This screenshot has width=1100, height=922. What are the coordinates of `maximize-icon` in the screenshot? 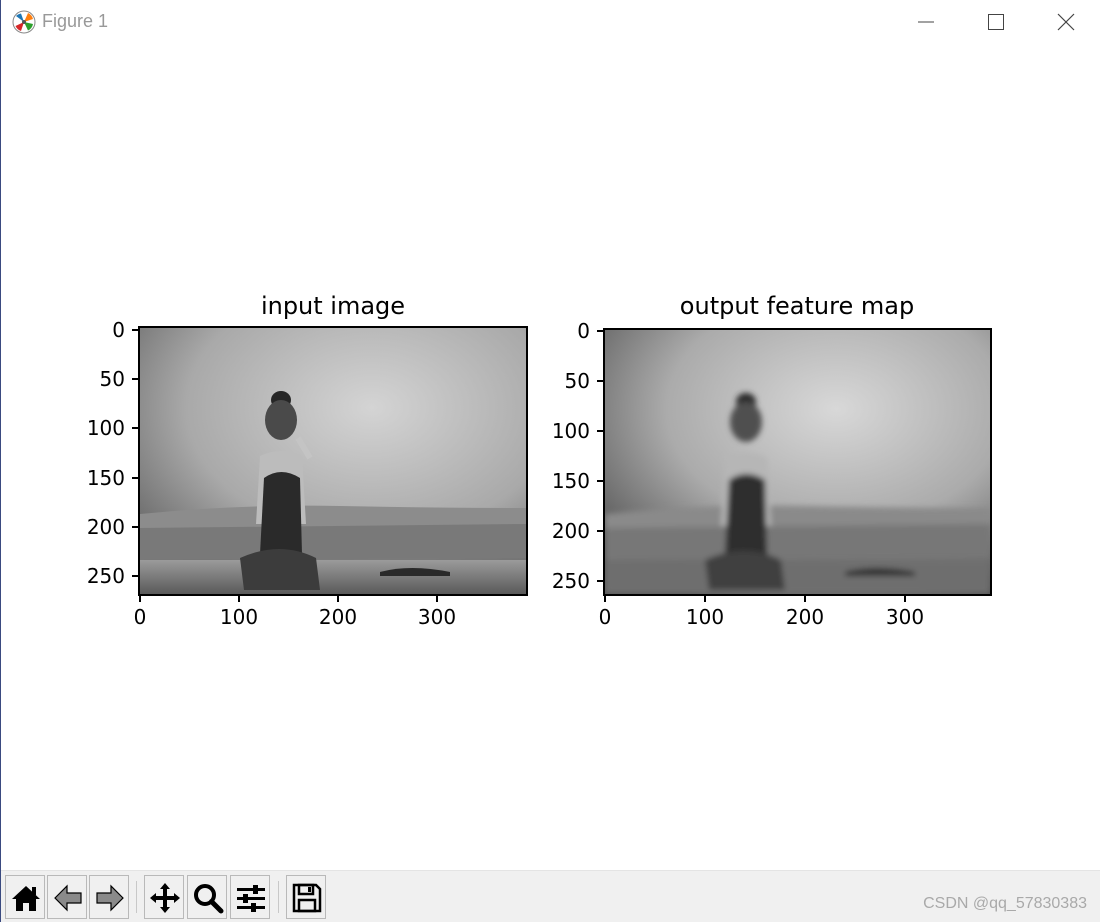 It's located at (996, 22).